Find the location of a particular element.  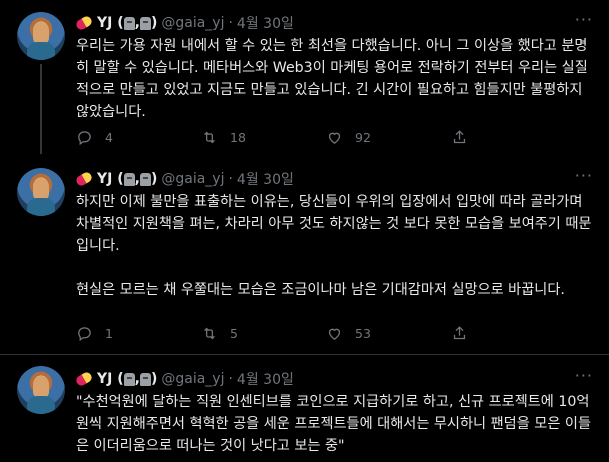

retweet-count: 5 is located at coordinates (234, 333).